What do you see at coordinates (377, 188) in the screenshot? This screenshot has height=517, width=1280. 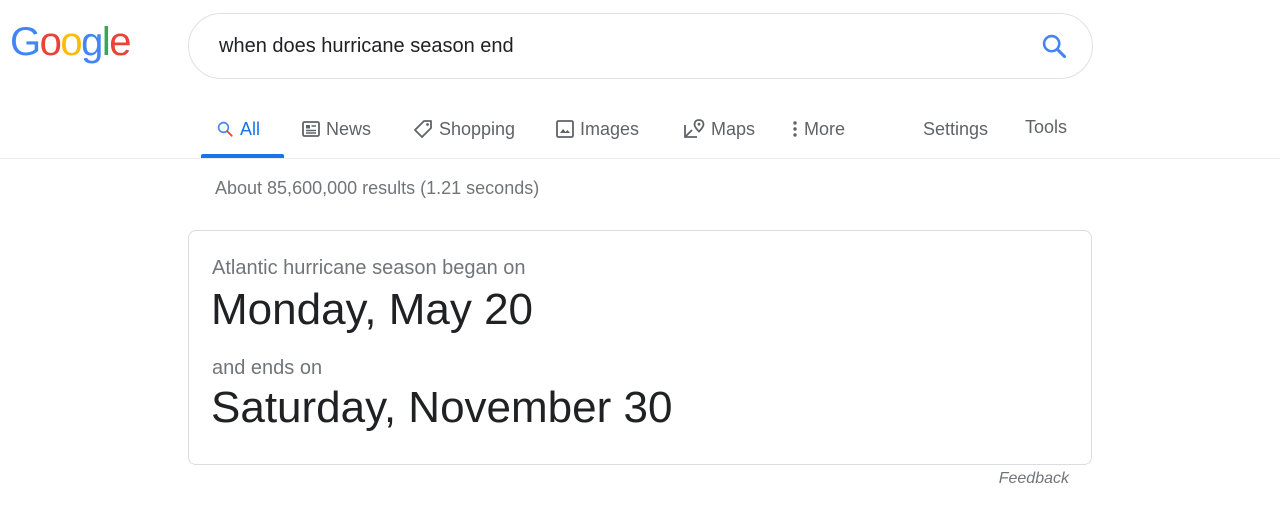 I see `result-stats: About 85,600,000 results (1.21 seconds)` at bounding box center [377, 188].